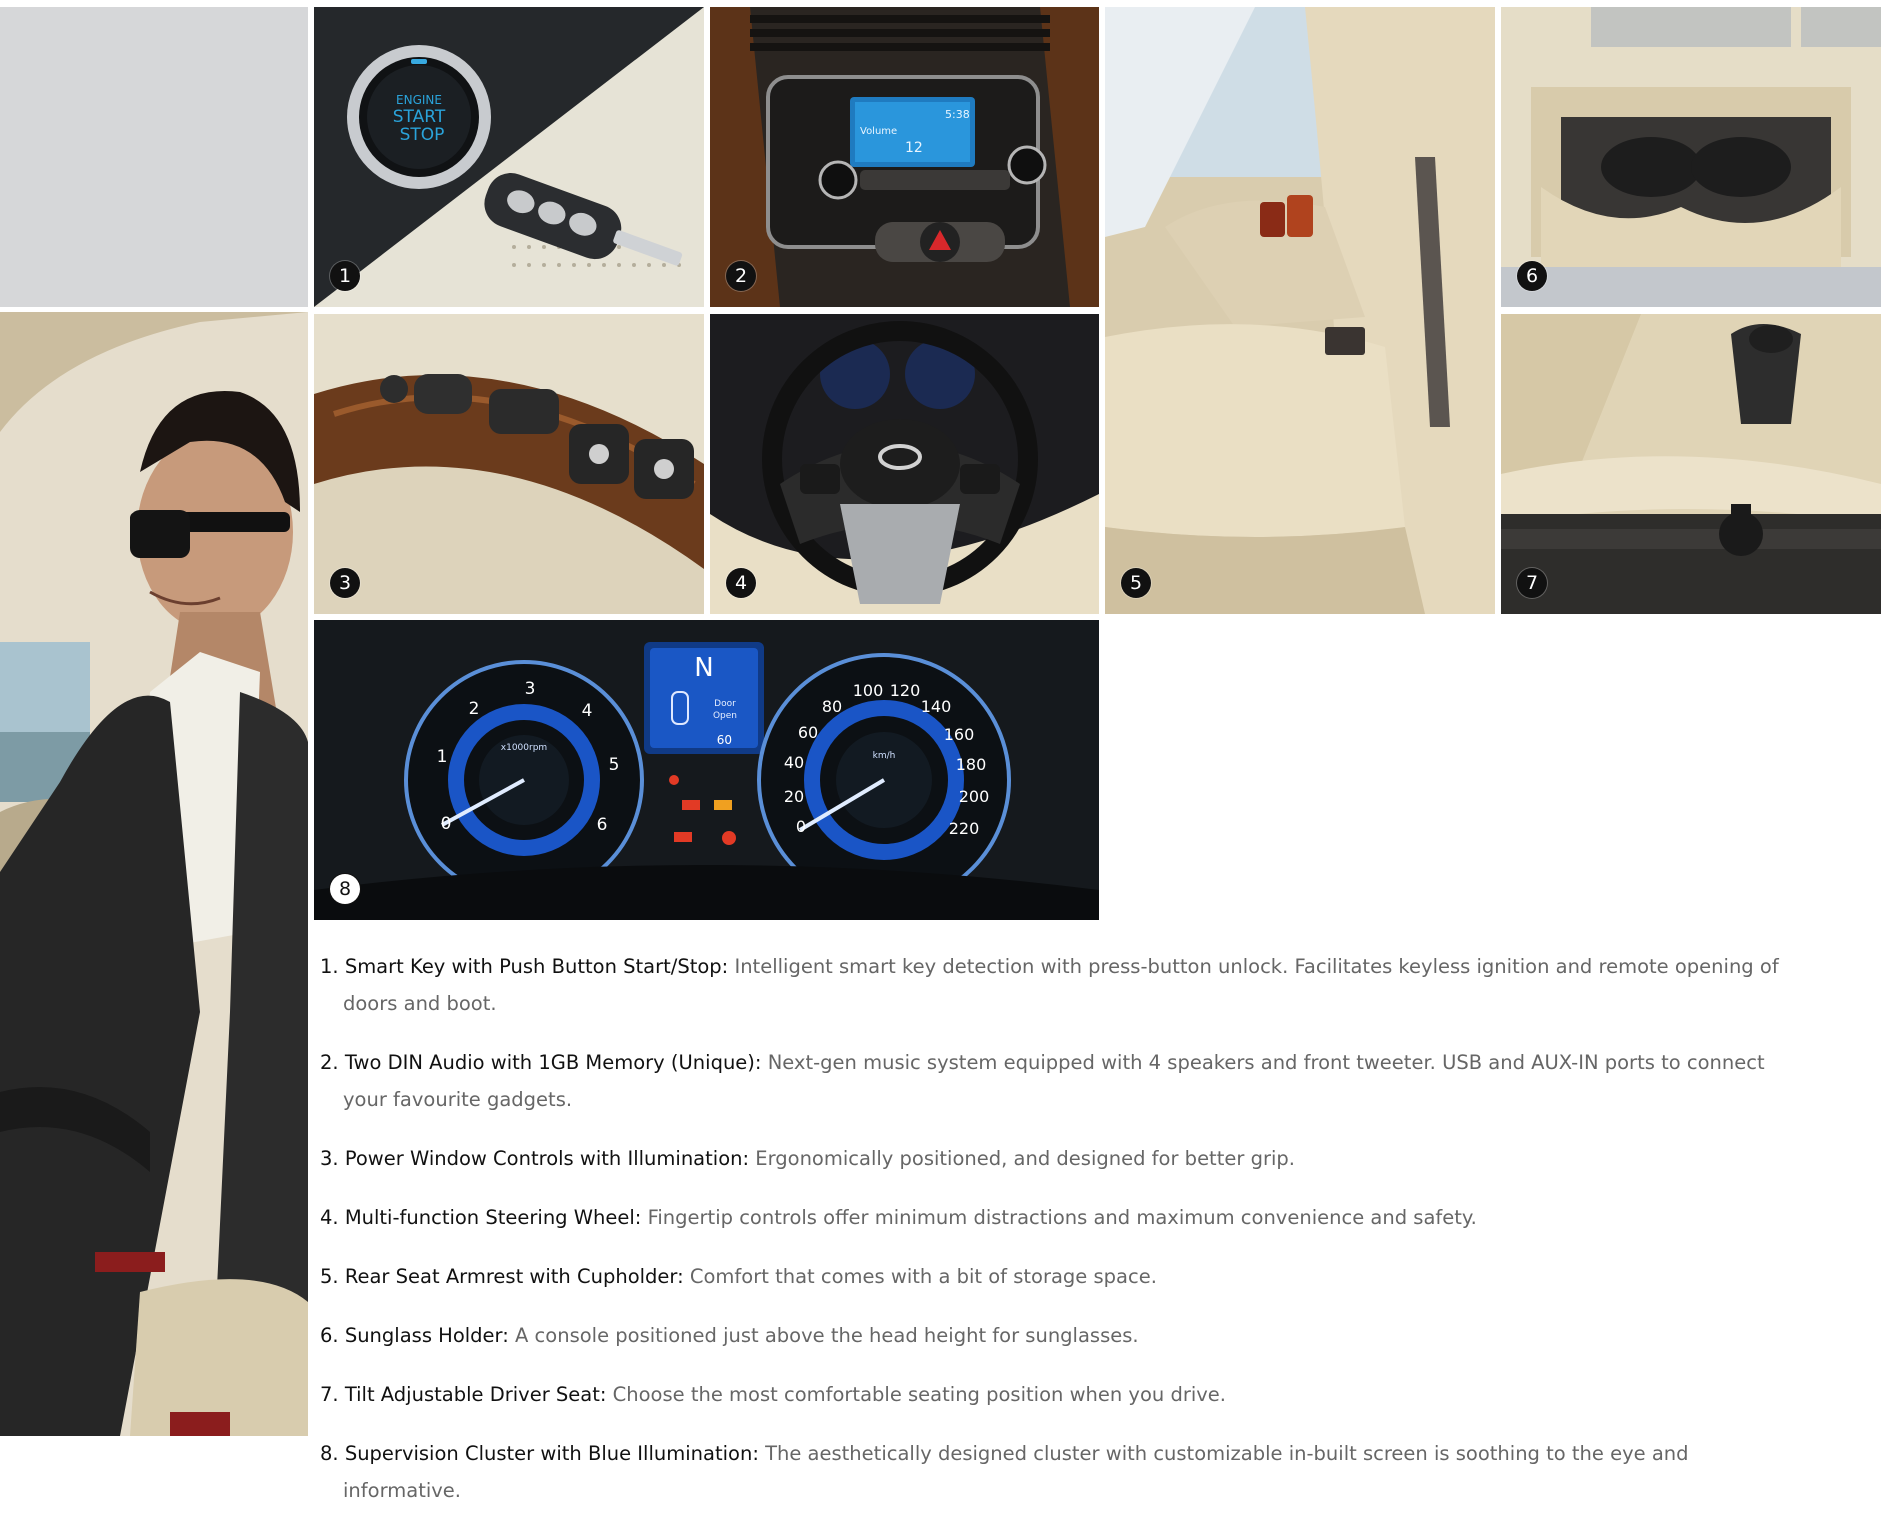 The image size is (1881, 1531). What do you see at coordinates (329, 1217) in the screenshot?
I see `feature-number: 4.` at bounding box center [329, 1217].